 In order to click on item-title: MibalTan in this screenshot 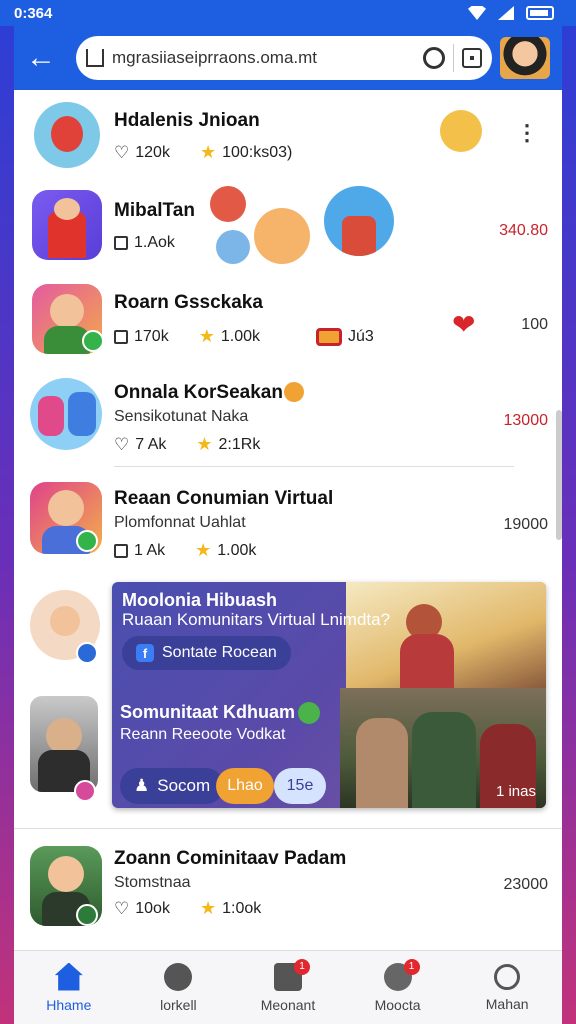, I will do `click(154, 210)`.